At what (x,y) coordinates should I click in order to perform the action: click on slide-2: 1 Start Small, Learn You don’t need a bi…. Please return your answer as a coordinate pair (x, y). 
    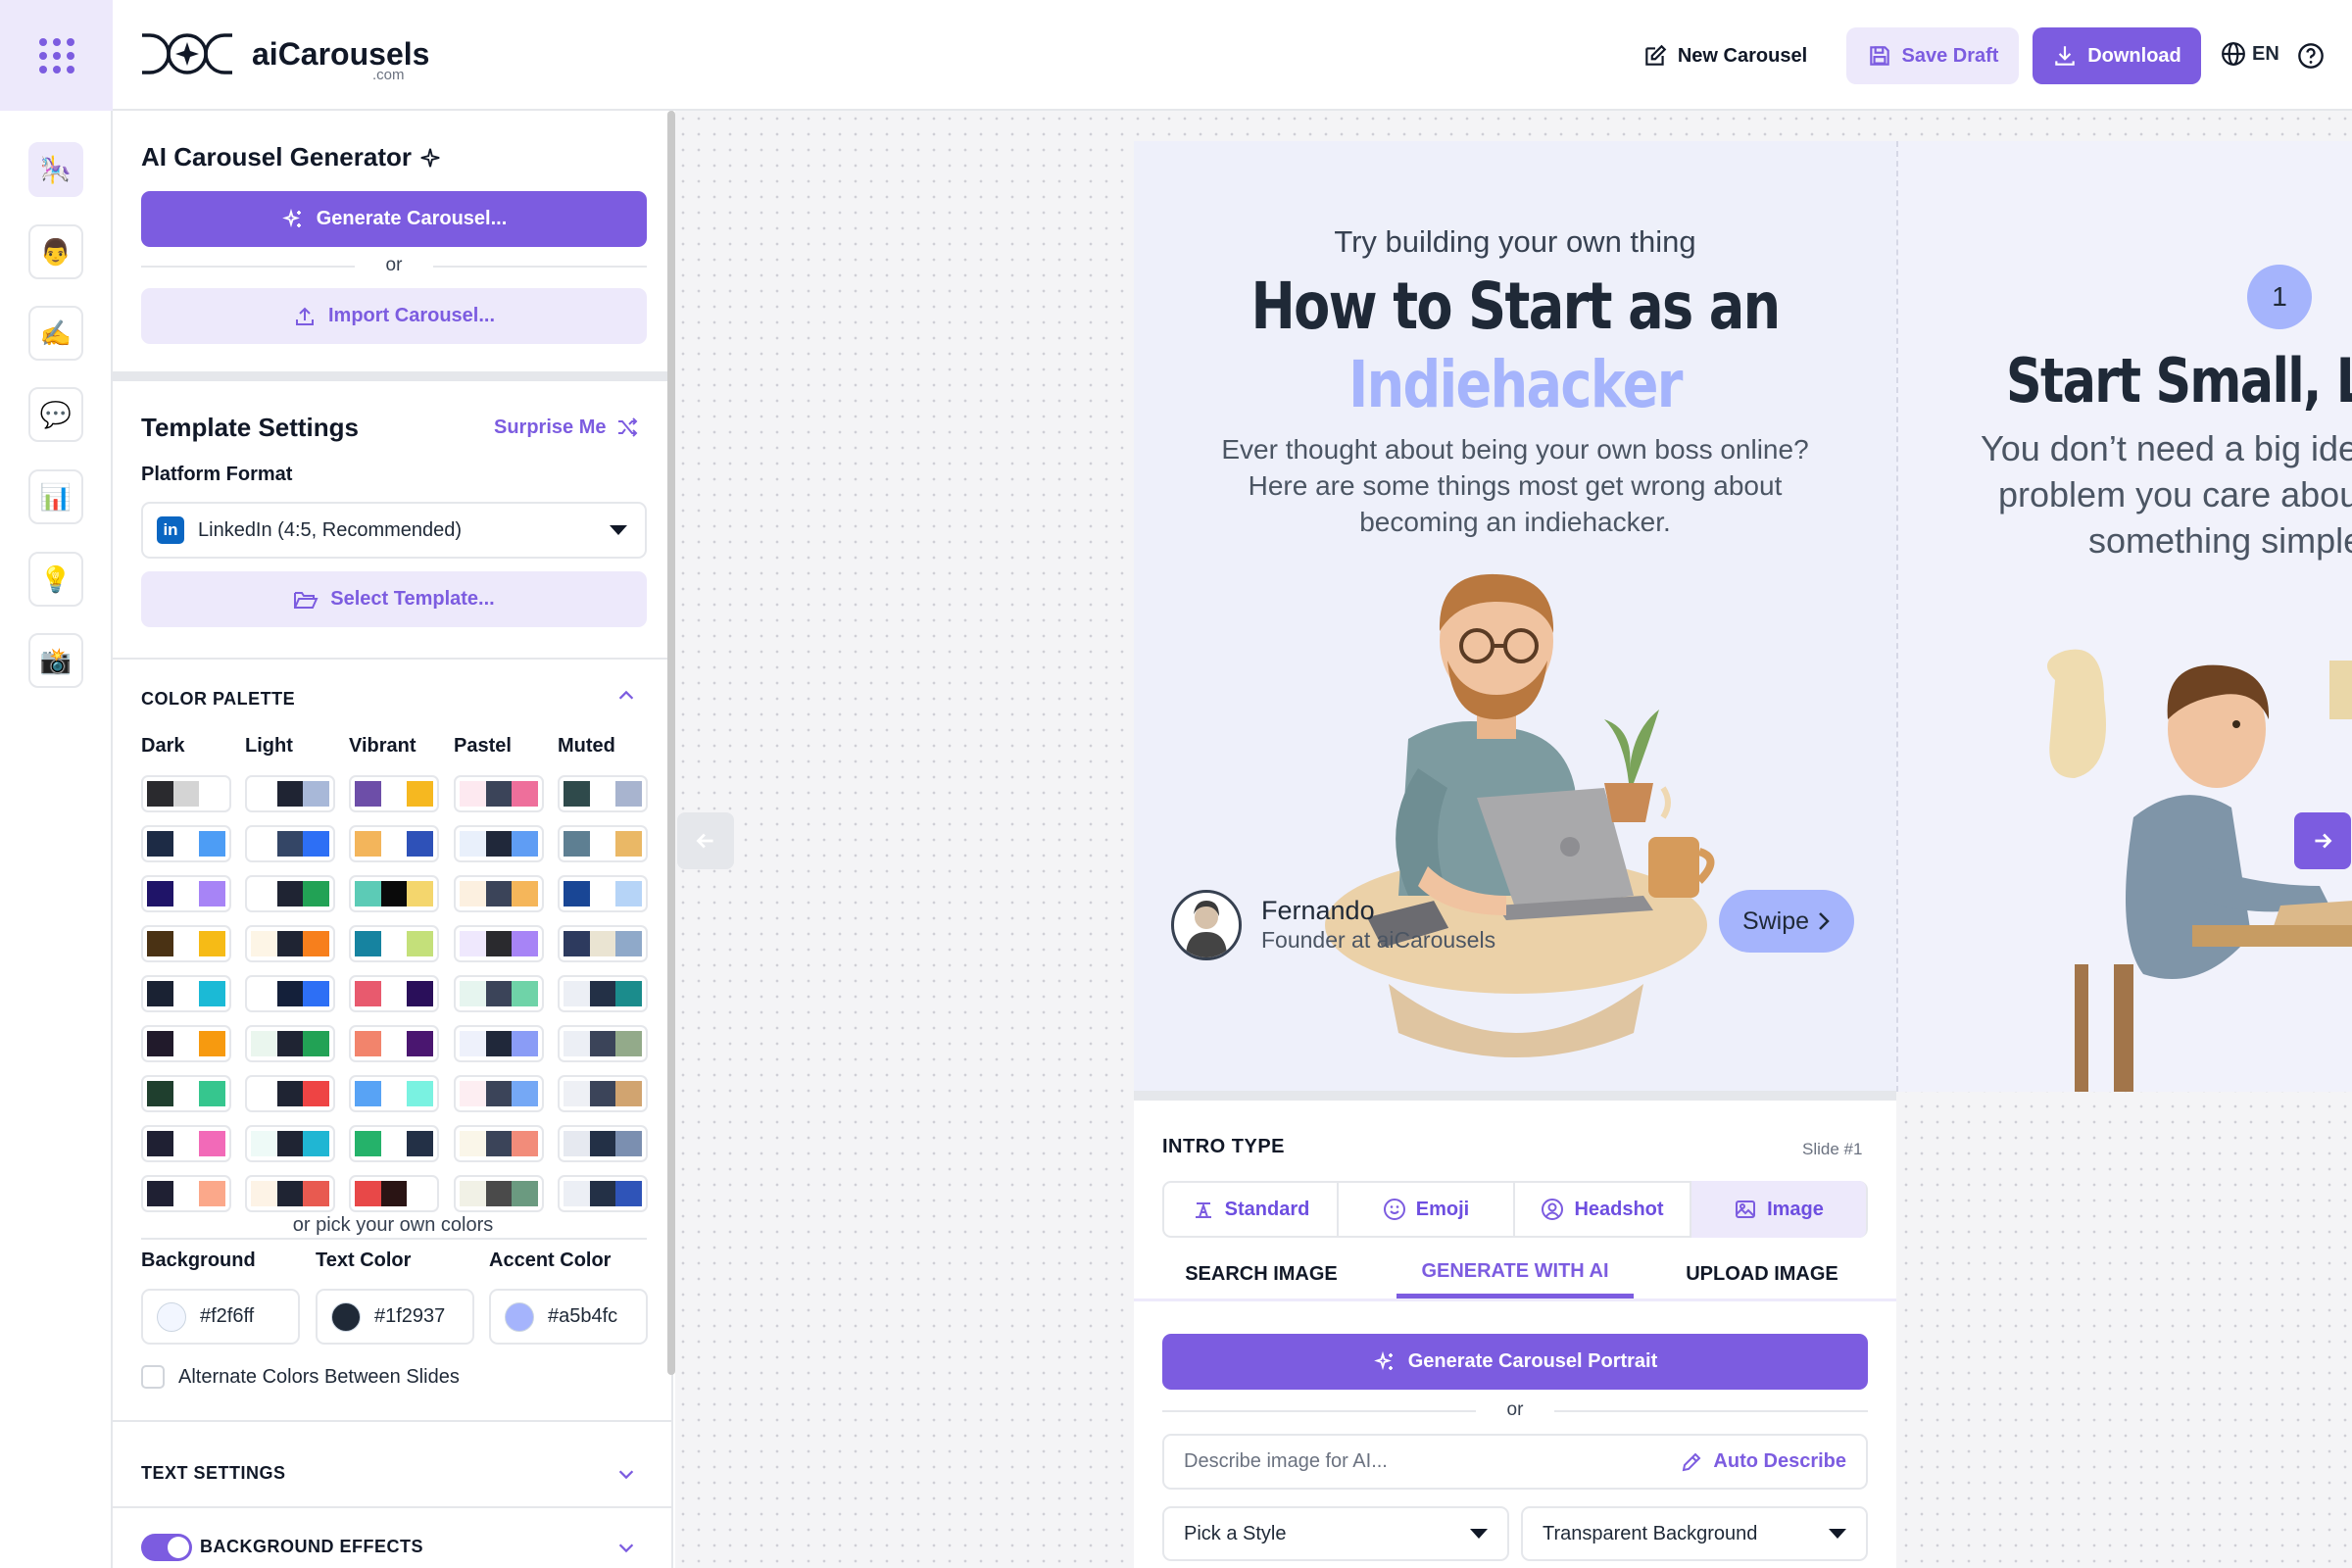
    Looking at the image, I should click on (2124, 616).